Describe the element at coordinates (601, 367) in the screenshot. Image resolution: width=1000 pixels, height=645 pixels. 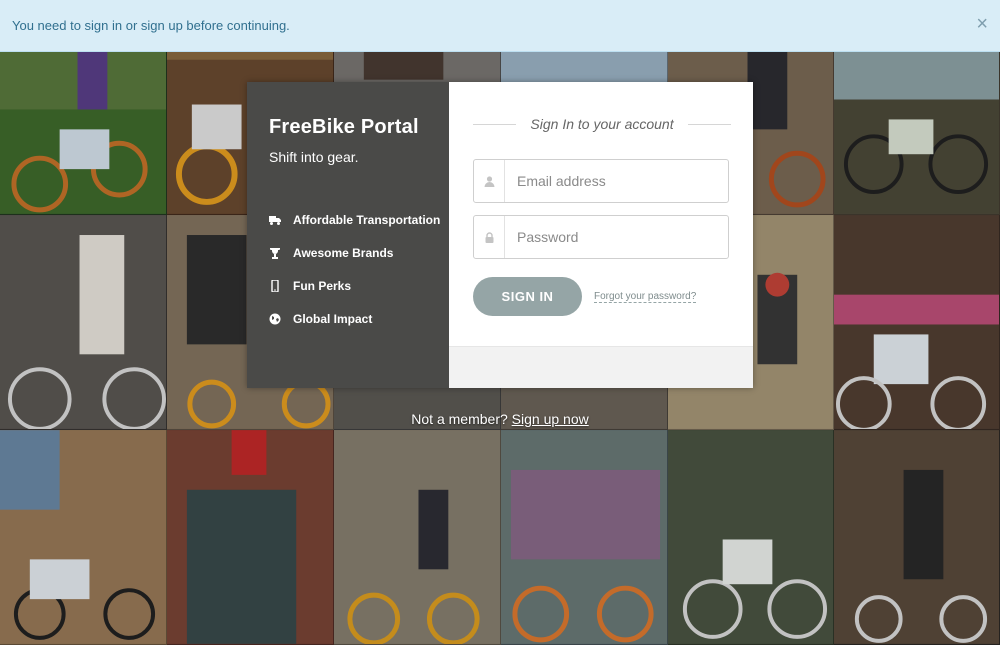
I see `signin-panel-footer` at that location.